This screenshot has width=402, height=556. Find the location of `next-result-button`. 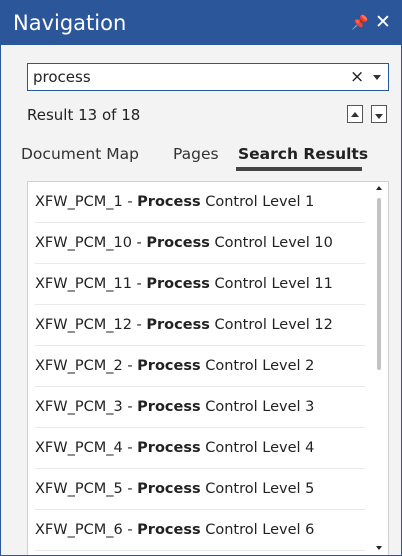

next-result-button is located at coordinates (379, 114).